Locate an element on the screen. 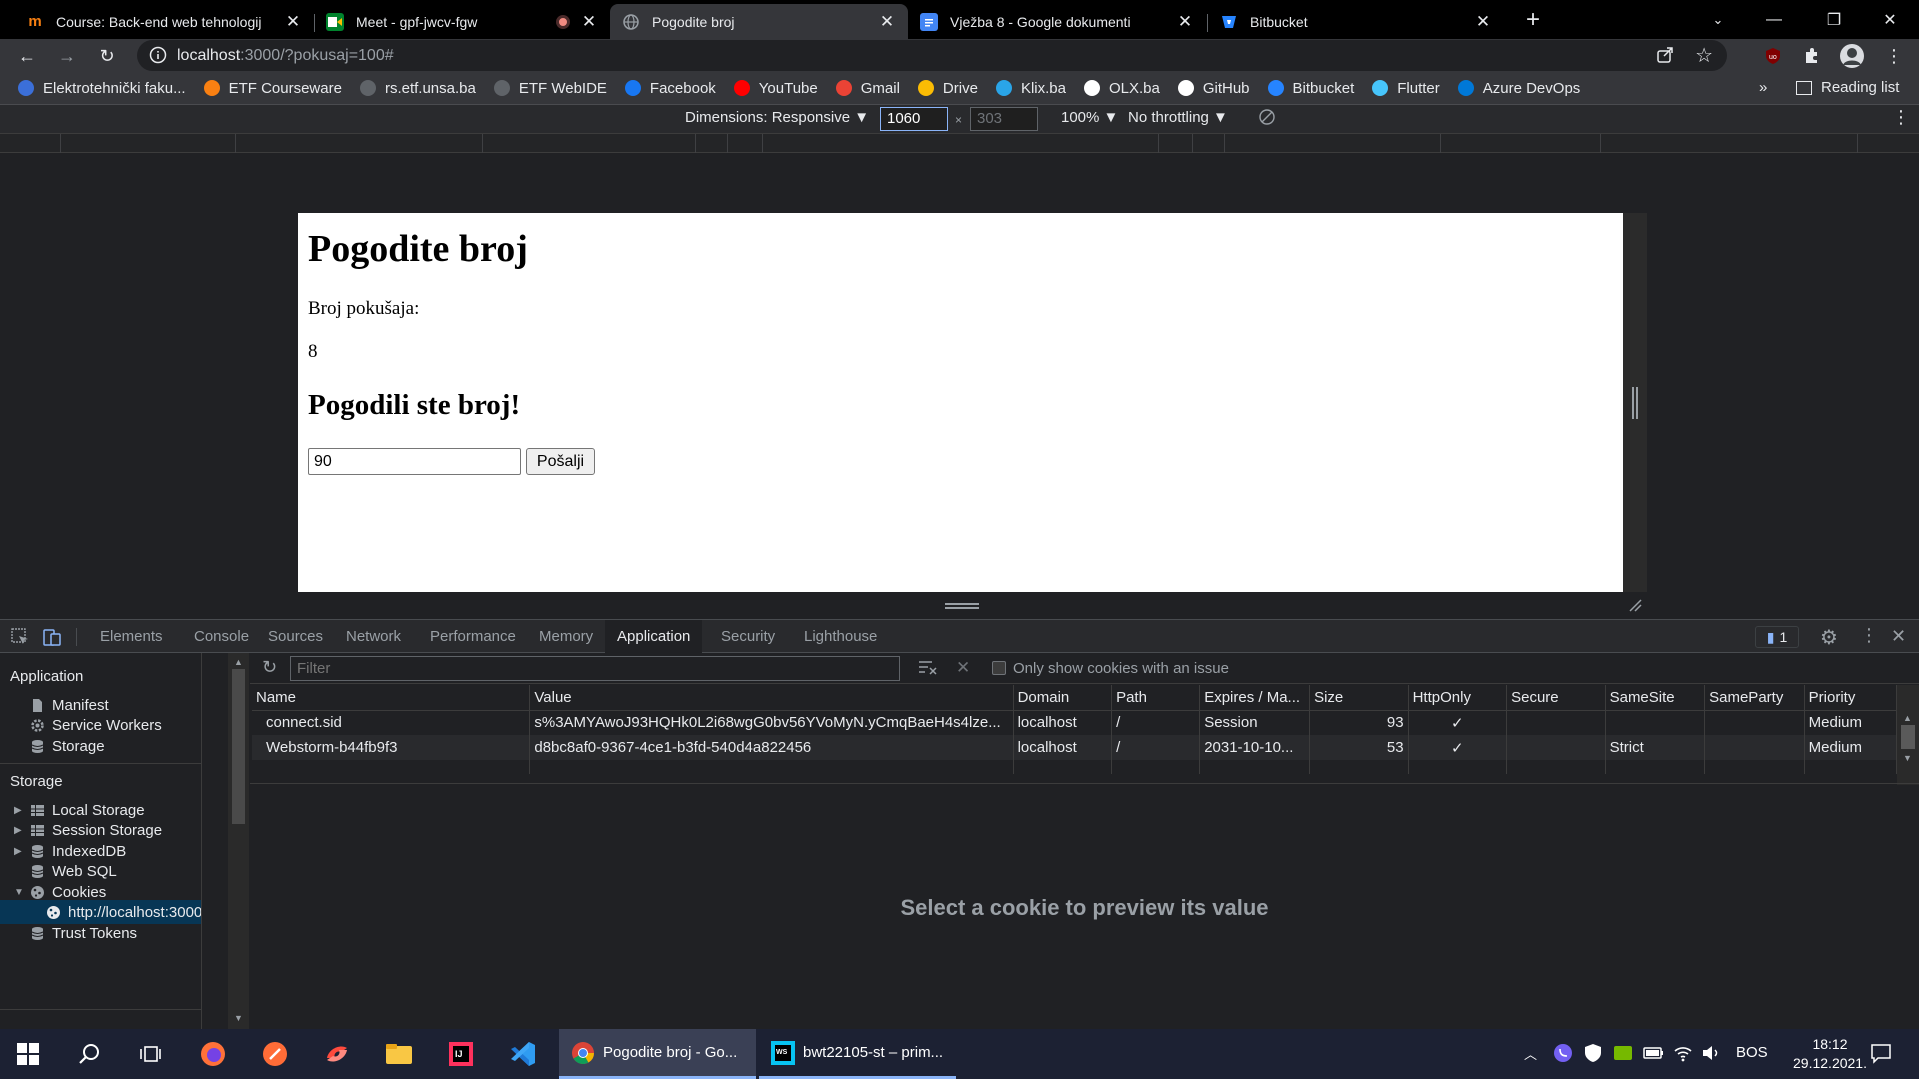  column-header: Domain is located at coordinates (1063, 698).